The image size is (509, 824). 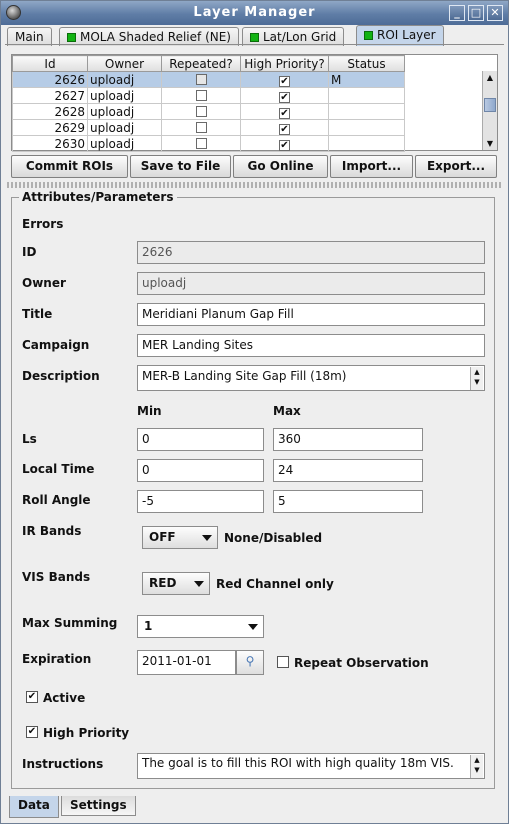 I want to click on description-spin-icon: ▲ ▼, so click(x=476, y=378).